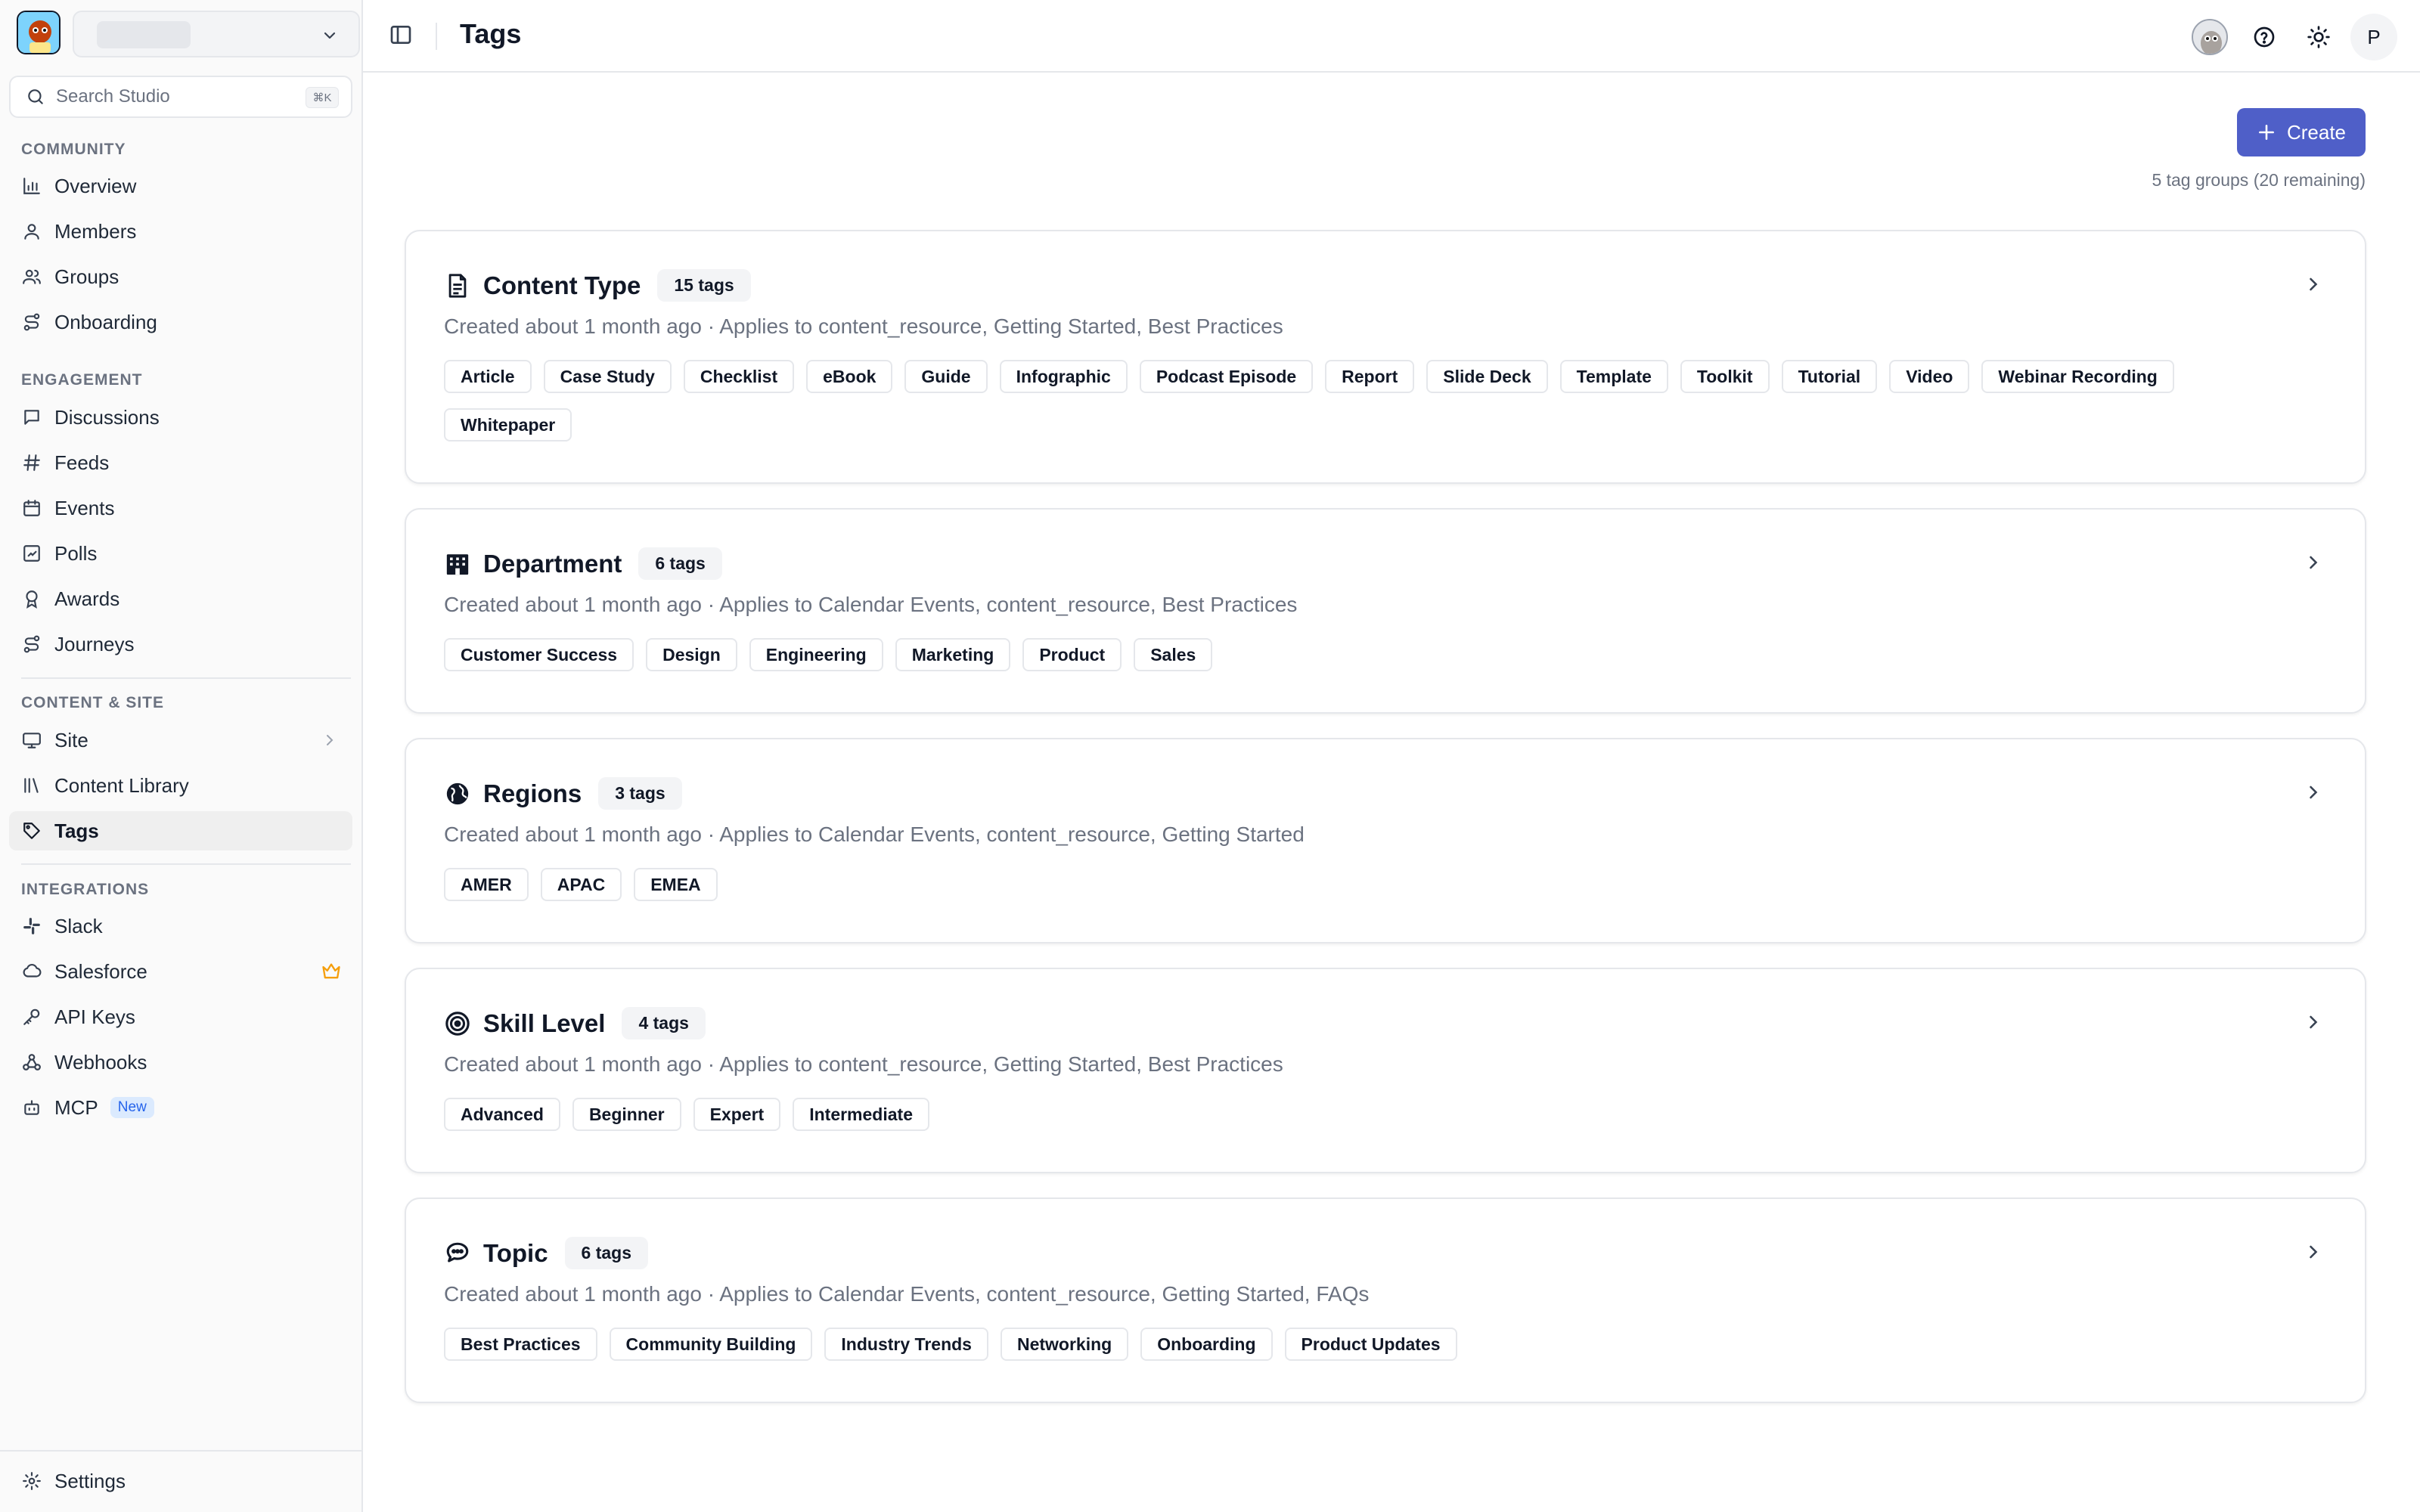  I want to click on tag-count-badge: 4 tags, so click(664, 1024).